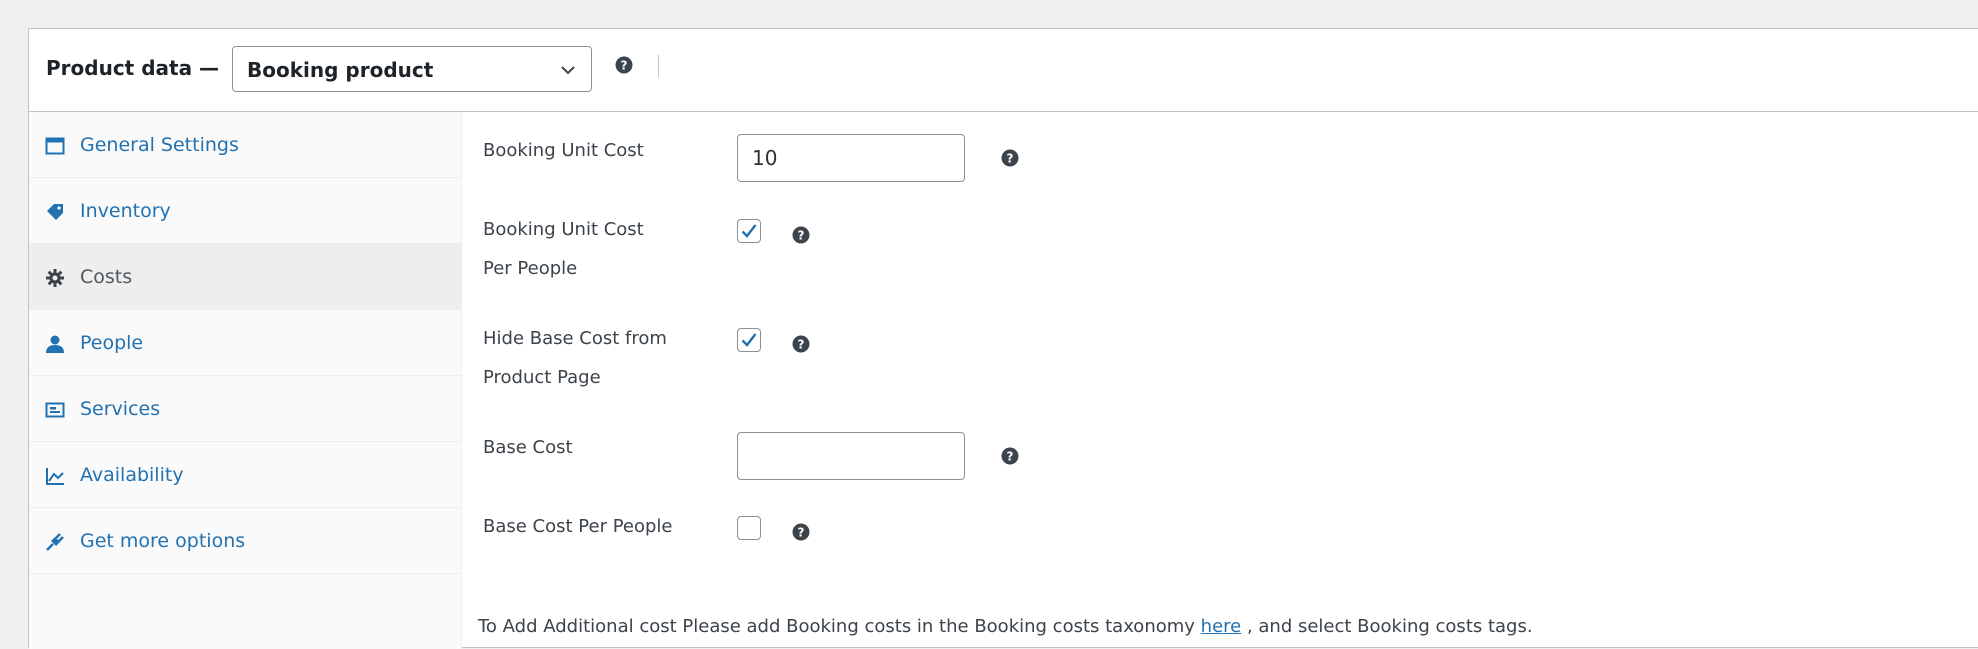 The height and width of the screenshot is (649, 1978). Describe the element at coordinates (159, 145) in the screenshot. I see `tab-label: General Settings` at that location.